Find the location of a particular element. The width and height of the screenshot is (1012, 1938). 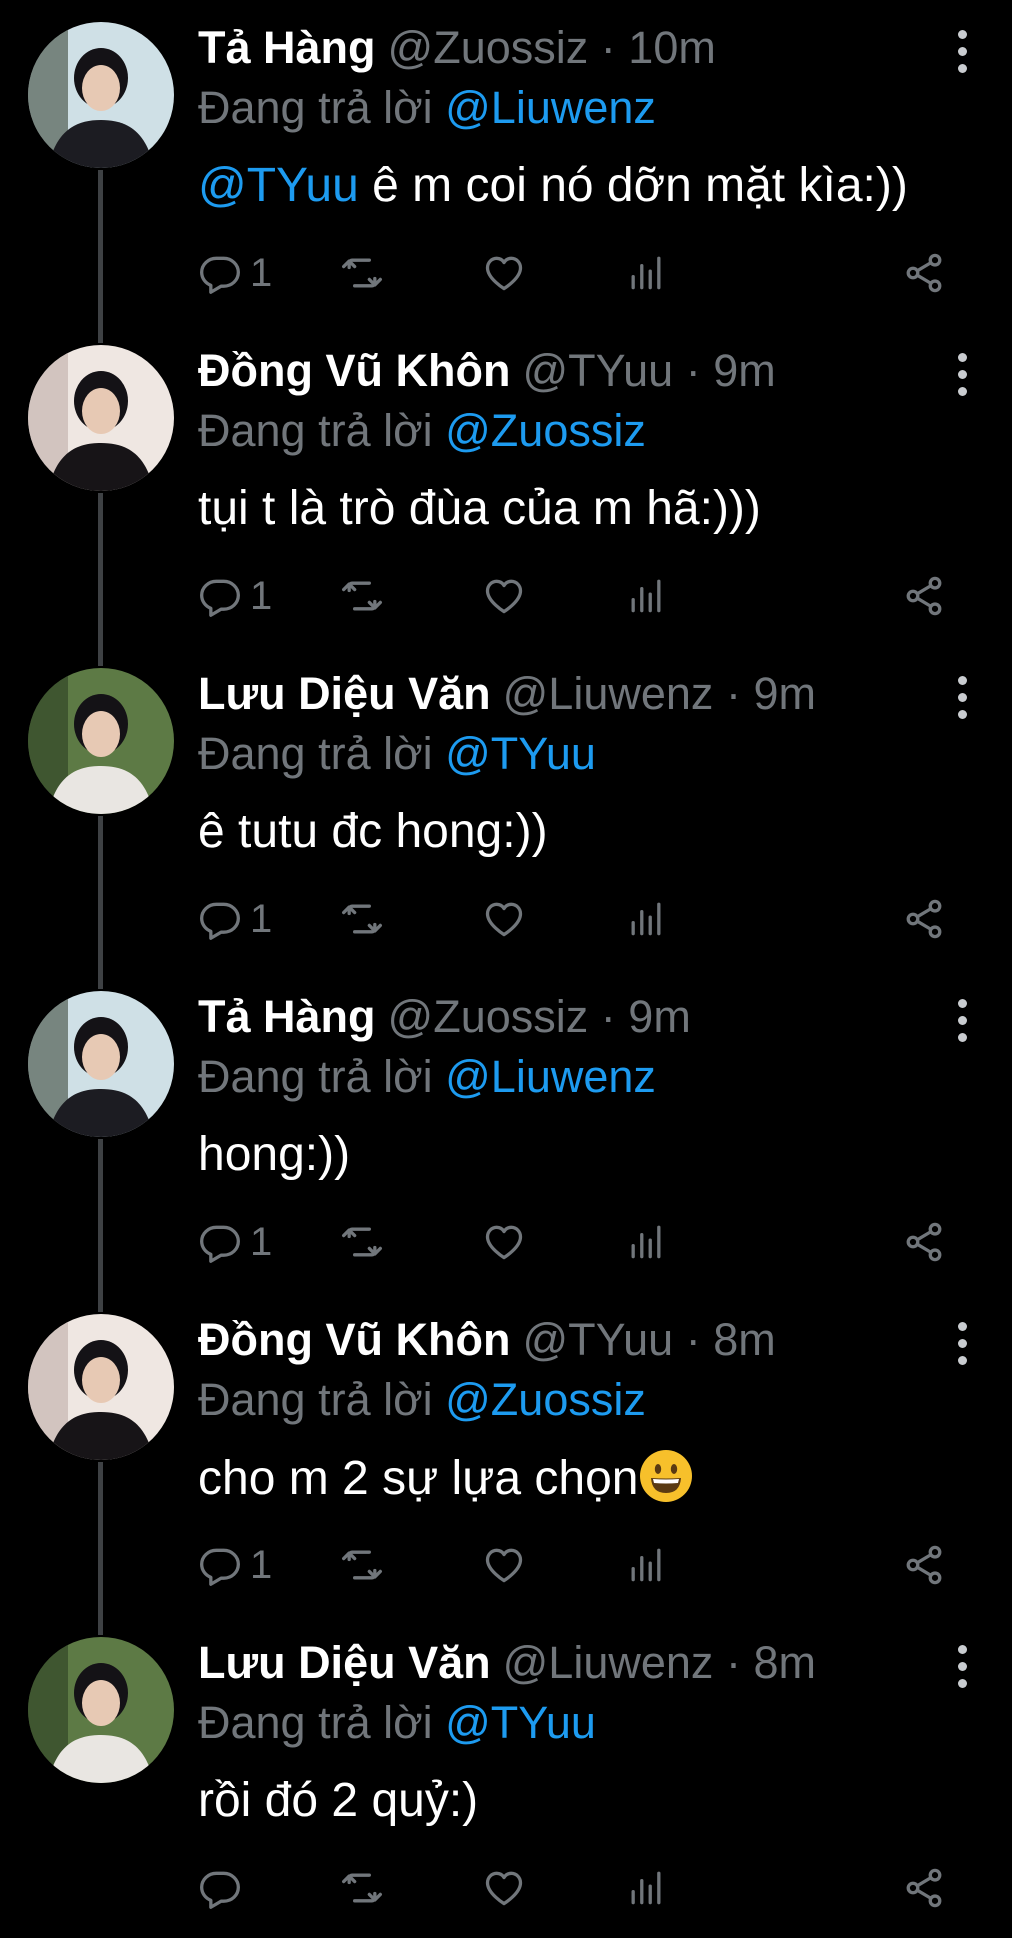

replying-to: Đang trả lời @Zuossiz is located at coordinates (422, 1400).